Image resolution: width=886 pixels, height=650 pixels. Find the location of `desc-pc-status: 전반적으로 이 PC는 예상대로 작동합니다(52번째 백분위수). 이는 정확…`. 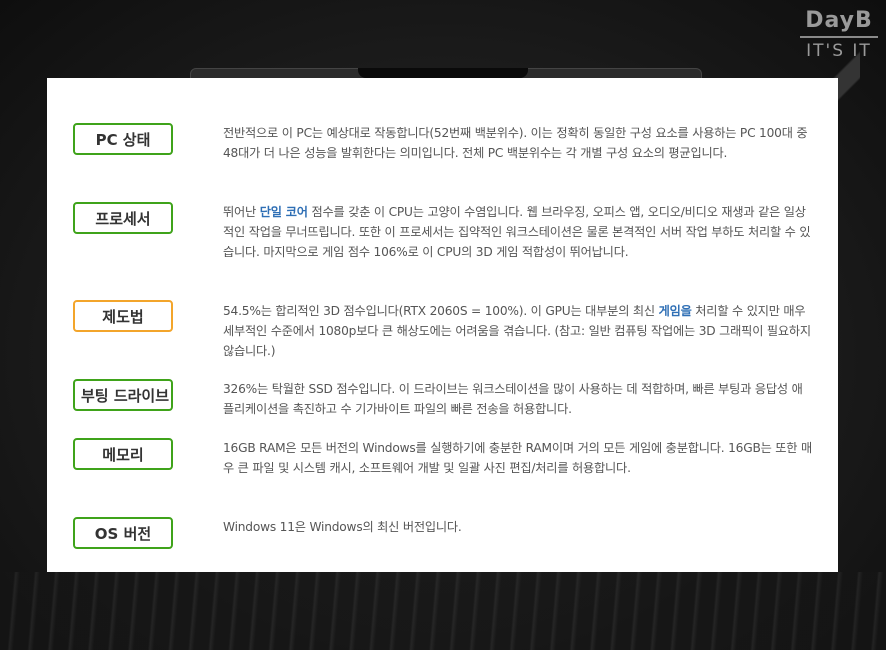

desc-pc-status: 전반적으로 이 PC는 예상대로 작동합니다(52번째 백분위수). 이는 정확… is located at coordinates (515, 143).